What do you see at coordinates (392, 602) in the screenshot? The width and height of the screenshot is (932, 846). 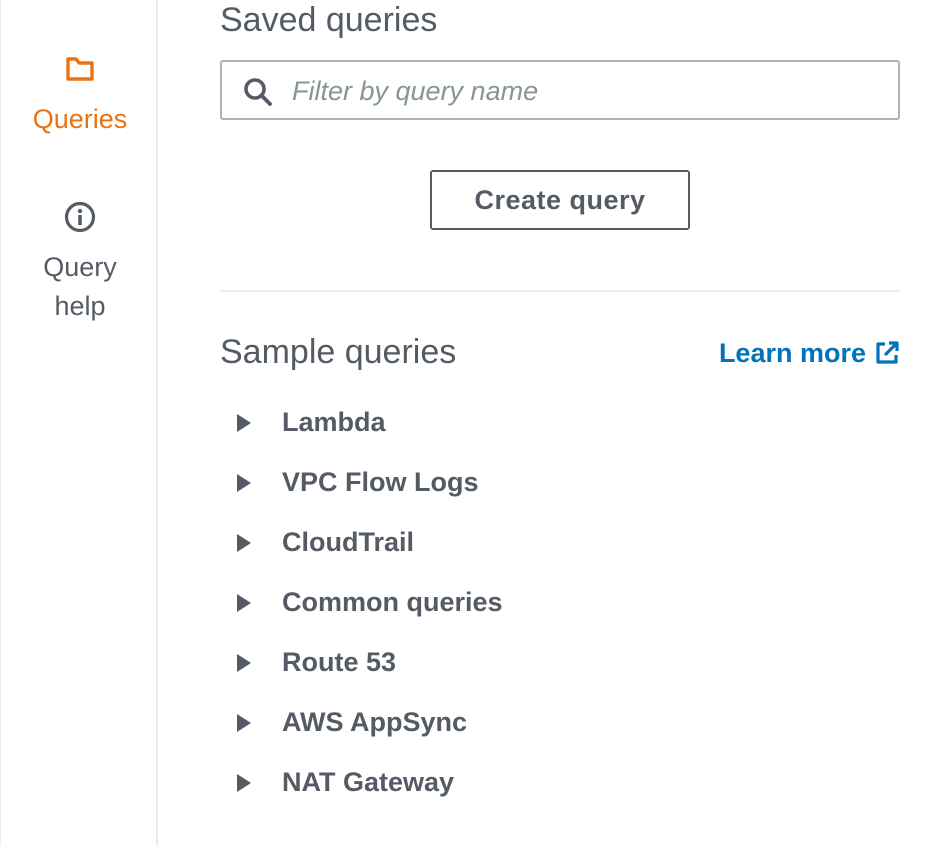 I see `sample-query-label: Common queries` at bounding box center [392, 602].